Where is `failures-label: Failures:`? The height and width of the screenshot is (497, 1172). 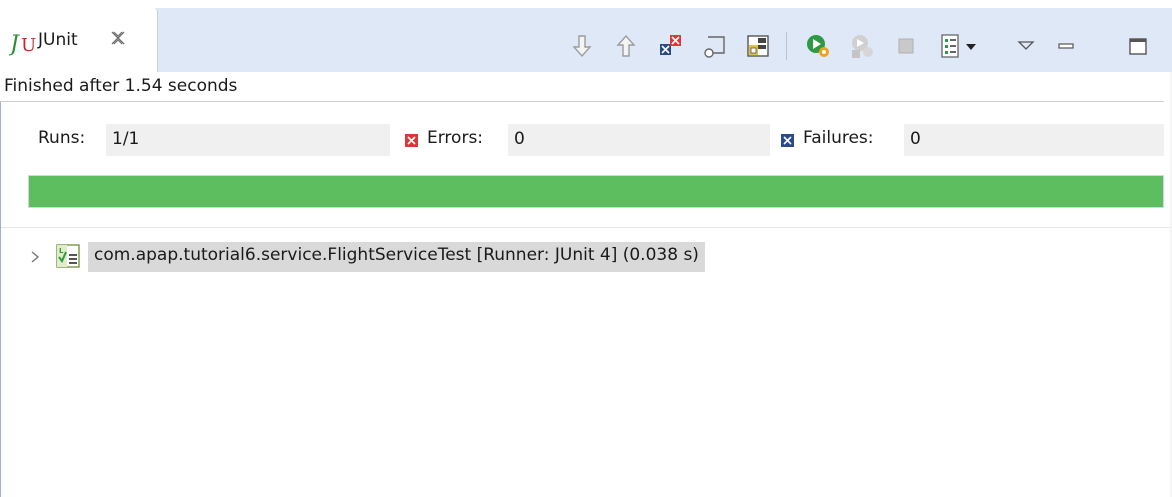 failures-label: Failures: is located at coordinates (838, 138).